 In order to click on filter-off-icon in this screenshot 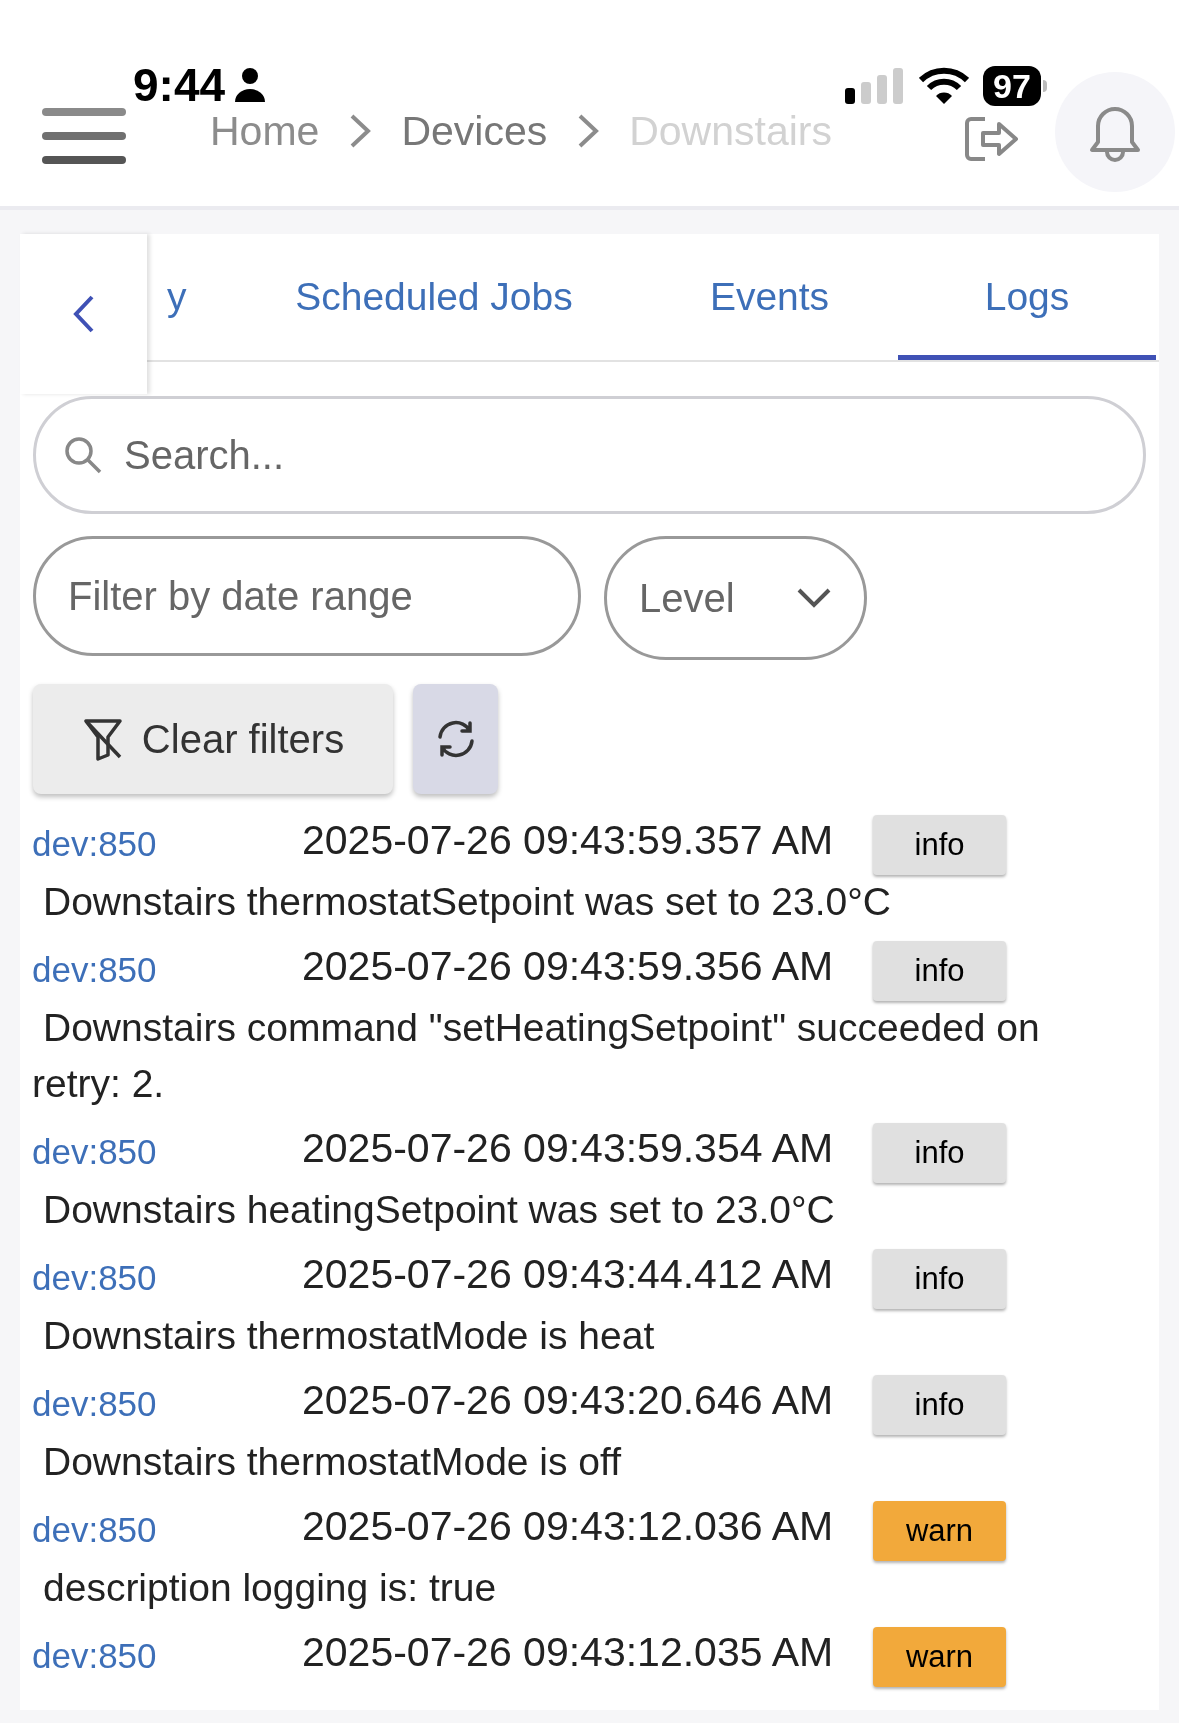, I will do `click(102, 739)`.